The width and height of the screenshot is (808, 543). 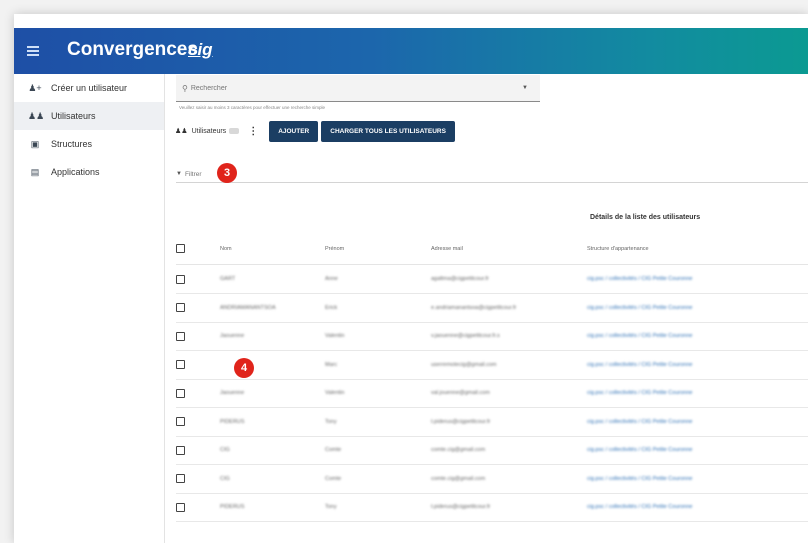 What do you see at coordinates (474, 307) in the screenshot?
I see `cell-email: e.andriamanantsoa@cigpetitcour.fr` at bounding box center [474, 307].